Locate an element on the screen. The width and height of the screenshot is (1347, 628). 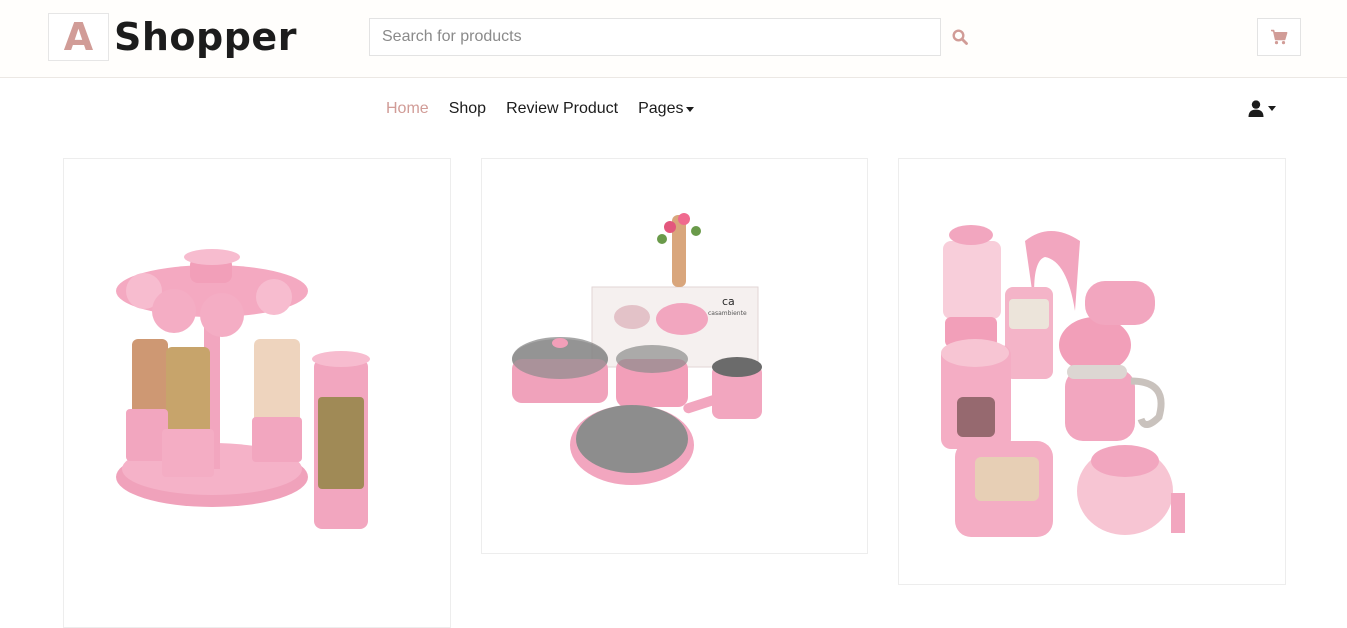
nav-pages-dropdown: Pages is located at coordinates (666, 109).